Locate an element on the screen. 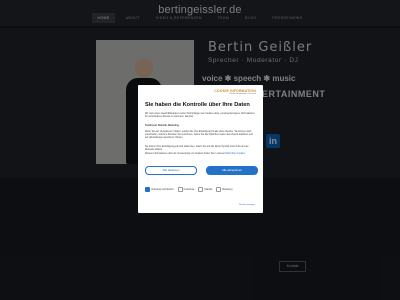 This screenshot has width=400, height=300. decline-all-button: Alle ablehnen is located at coordinates (171, 170).